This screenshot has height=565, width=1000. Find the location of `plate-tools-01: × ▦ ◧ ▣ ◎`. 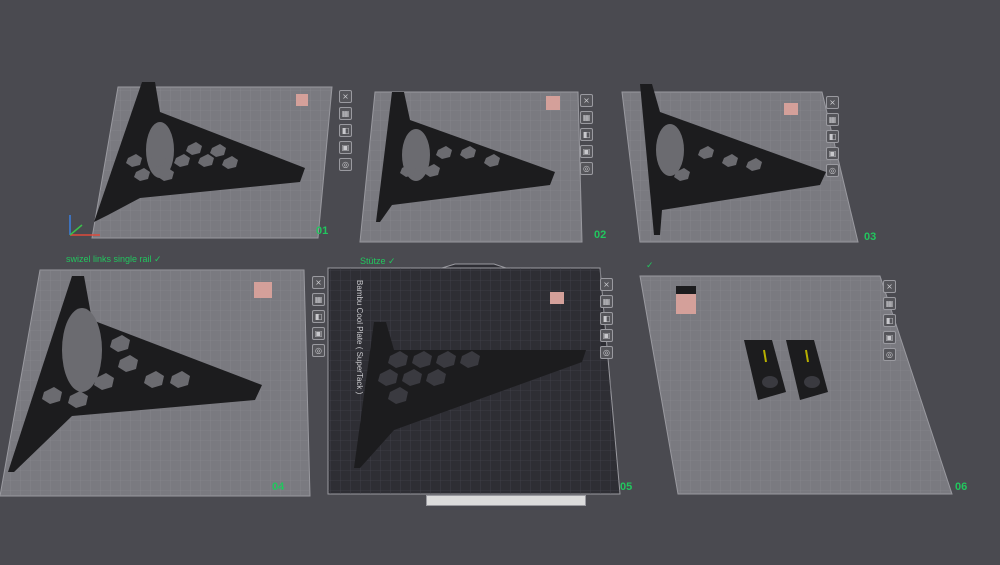

plate-tools-01: × ▦ ◧ ▣ ◎ is located at coordinates (345, 130).